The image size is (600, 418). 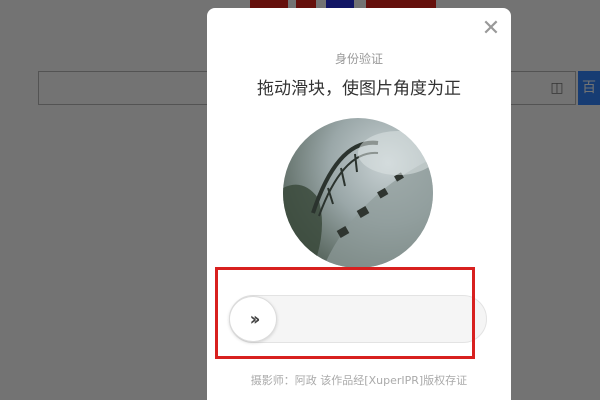 I want to click on double-chevron-right-icon: ››, so click(x=255, y=319).